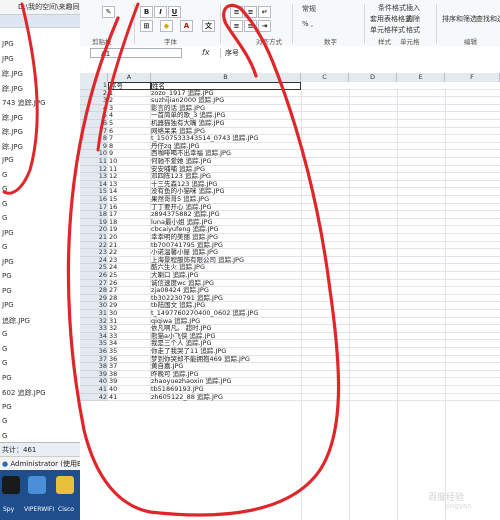  I want to click on find-select-button: 查找和选择, so click(488, 19).